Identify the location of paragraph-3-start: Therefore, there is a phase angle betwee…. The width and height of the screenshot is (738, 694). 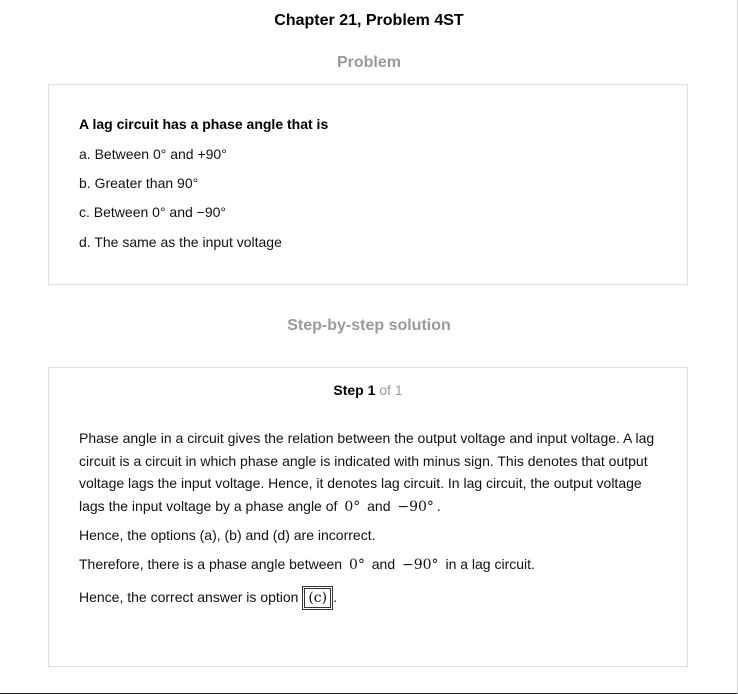
(211, 564).